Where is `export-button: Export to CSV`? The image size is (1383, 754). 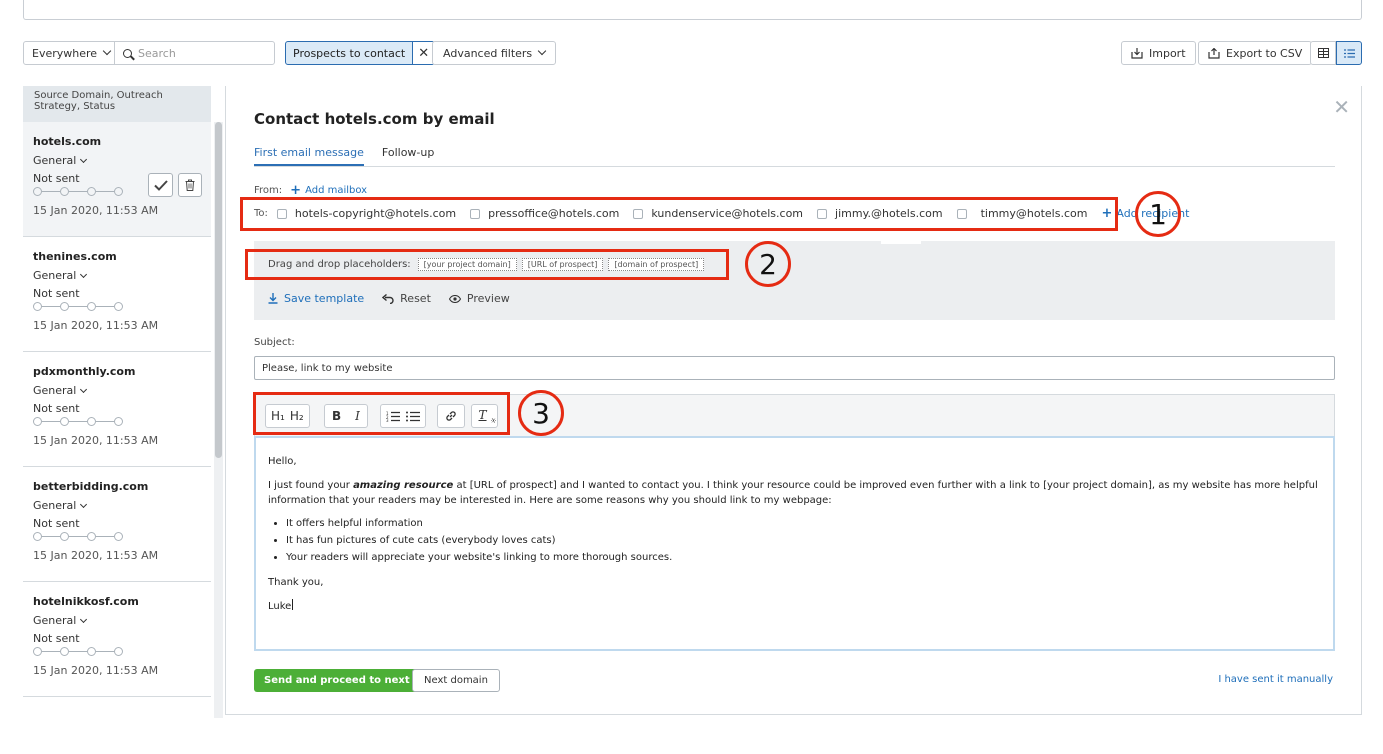 export-button: Export to CSV is located at coordinates (1255, 53).